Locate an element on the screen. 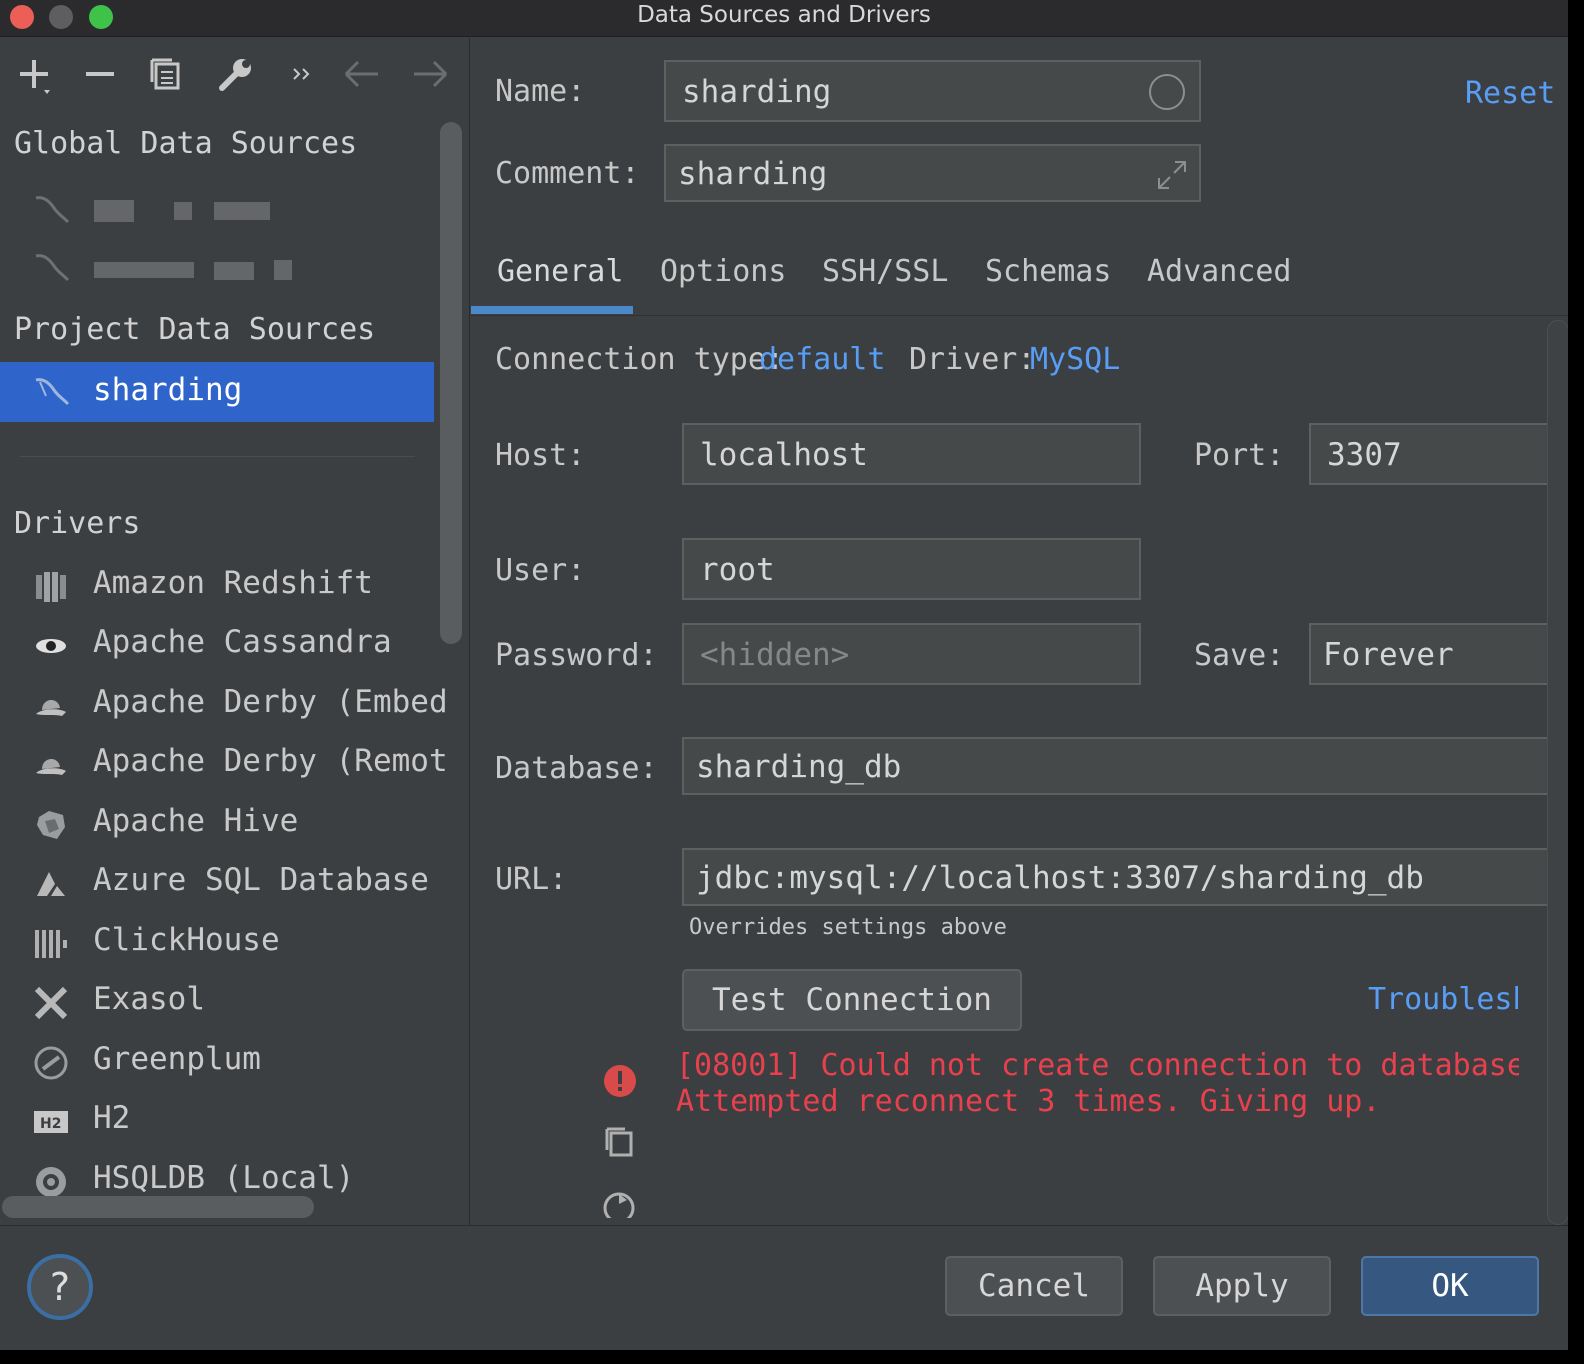  name-value: sharding is located at coordinates (757, 92).